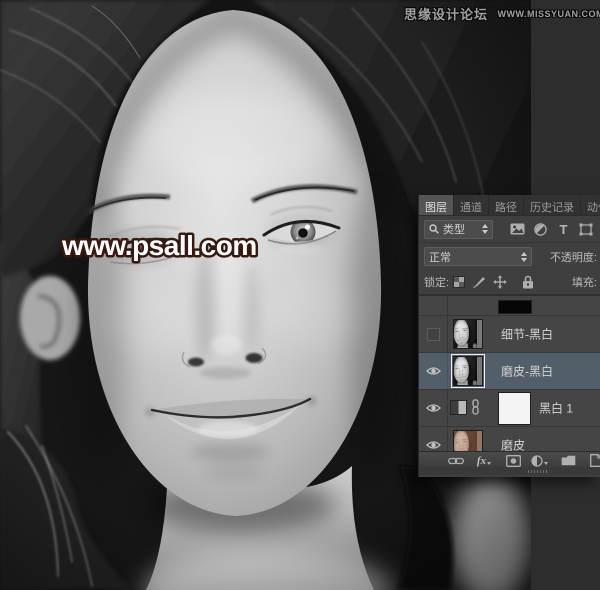 The image size is (600, 590). I want to click on layer-name: 磨皮, so click(513, 444).